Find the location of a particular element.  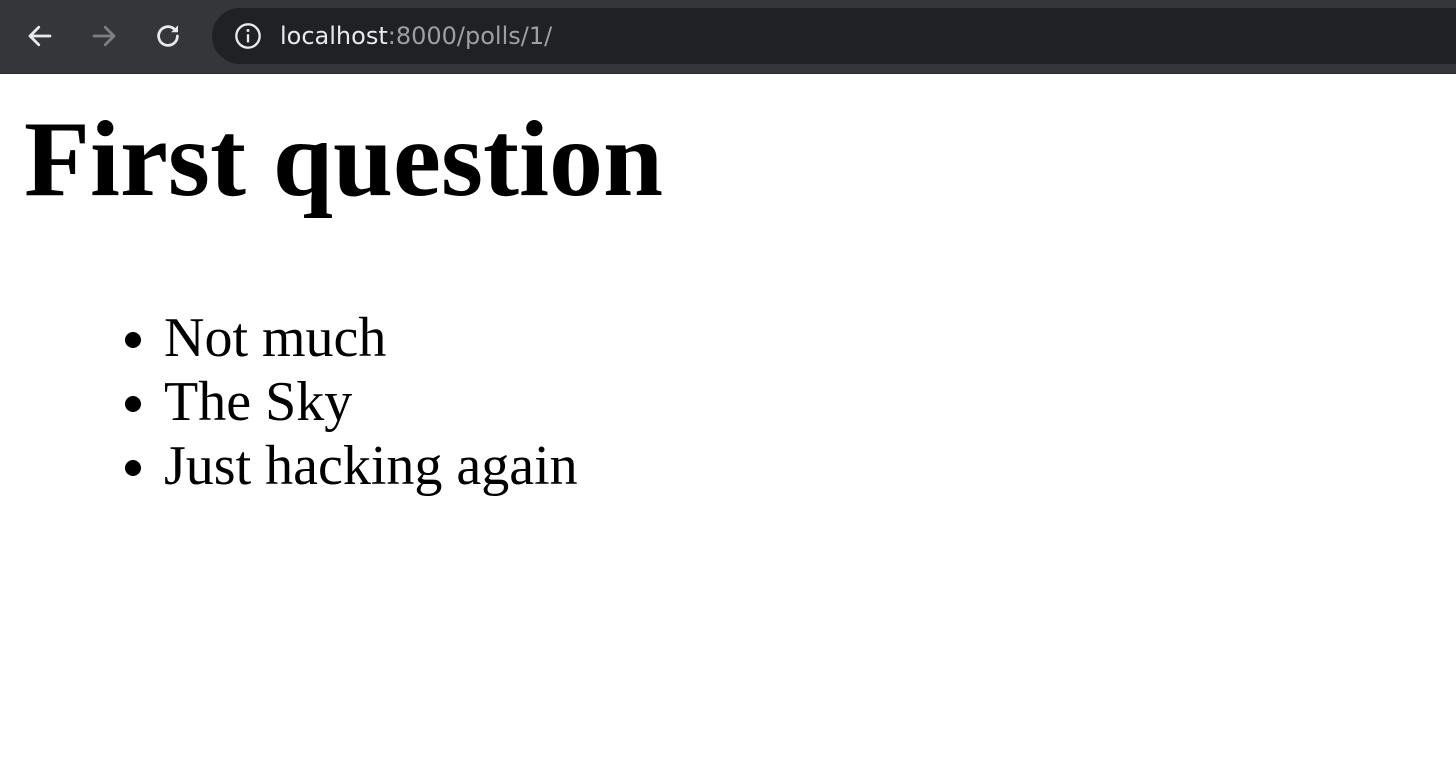

url-path: :8000/polls/1/ is located at coordinates (470, 36).